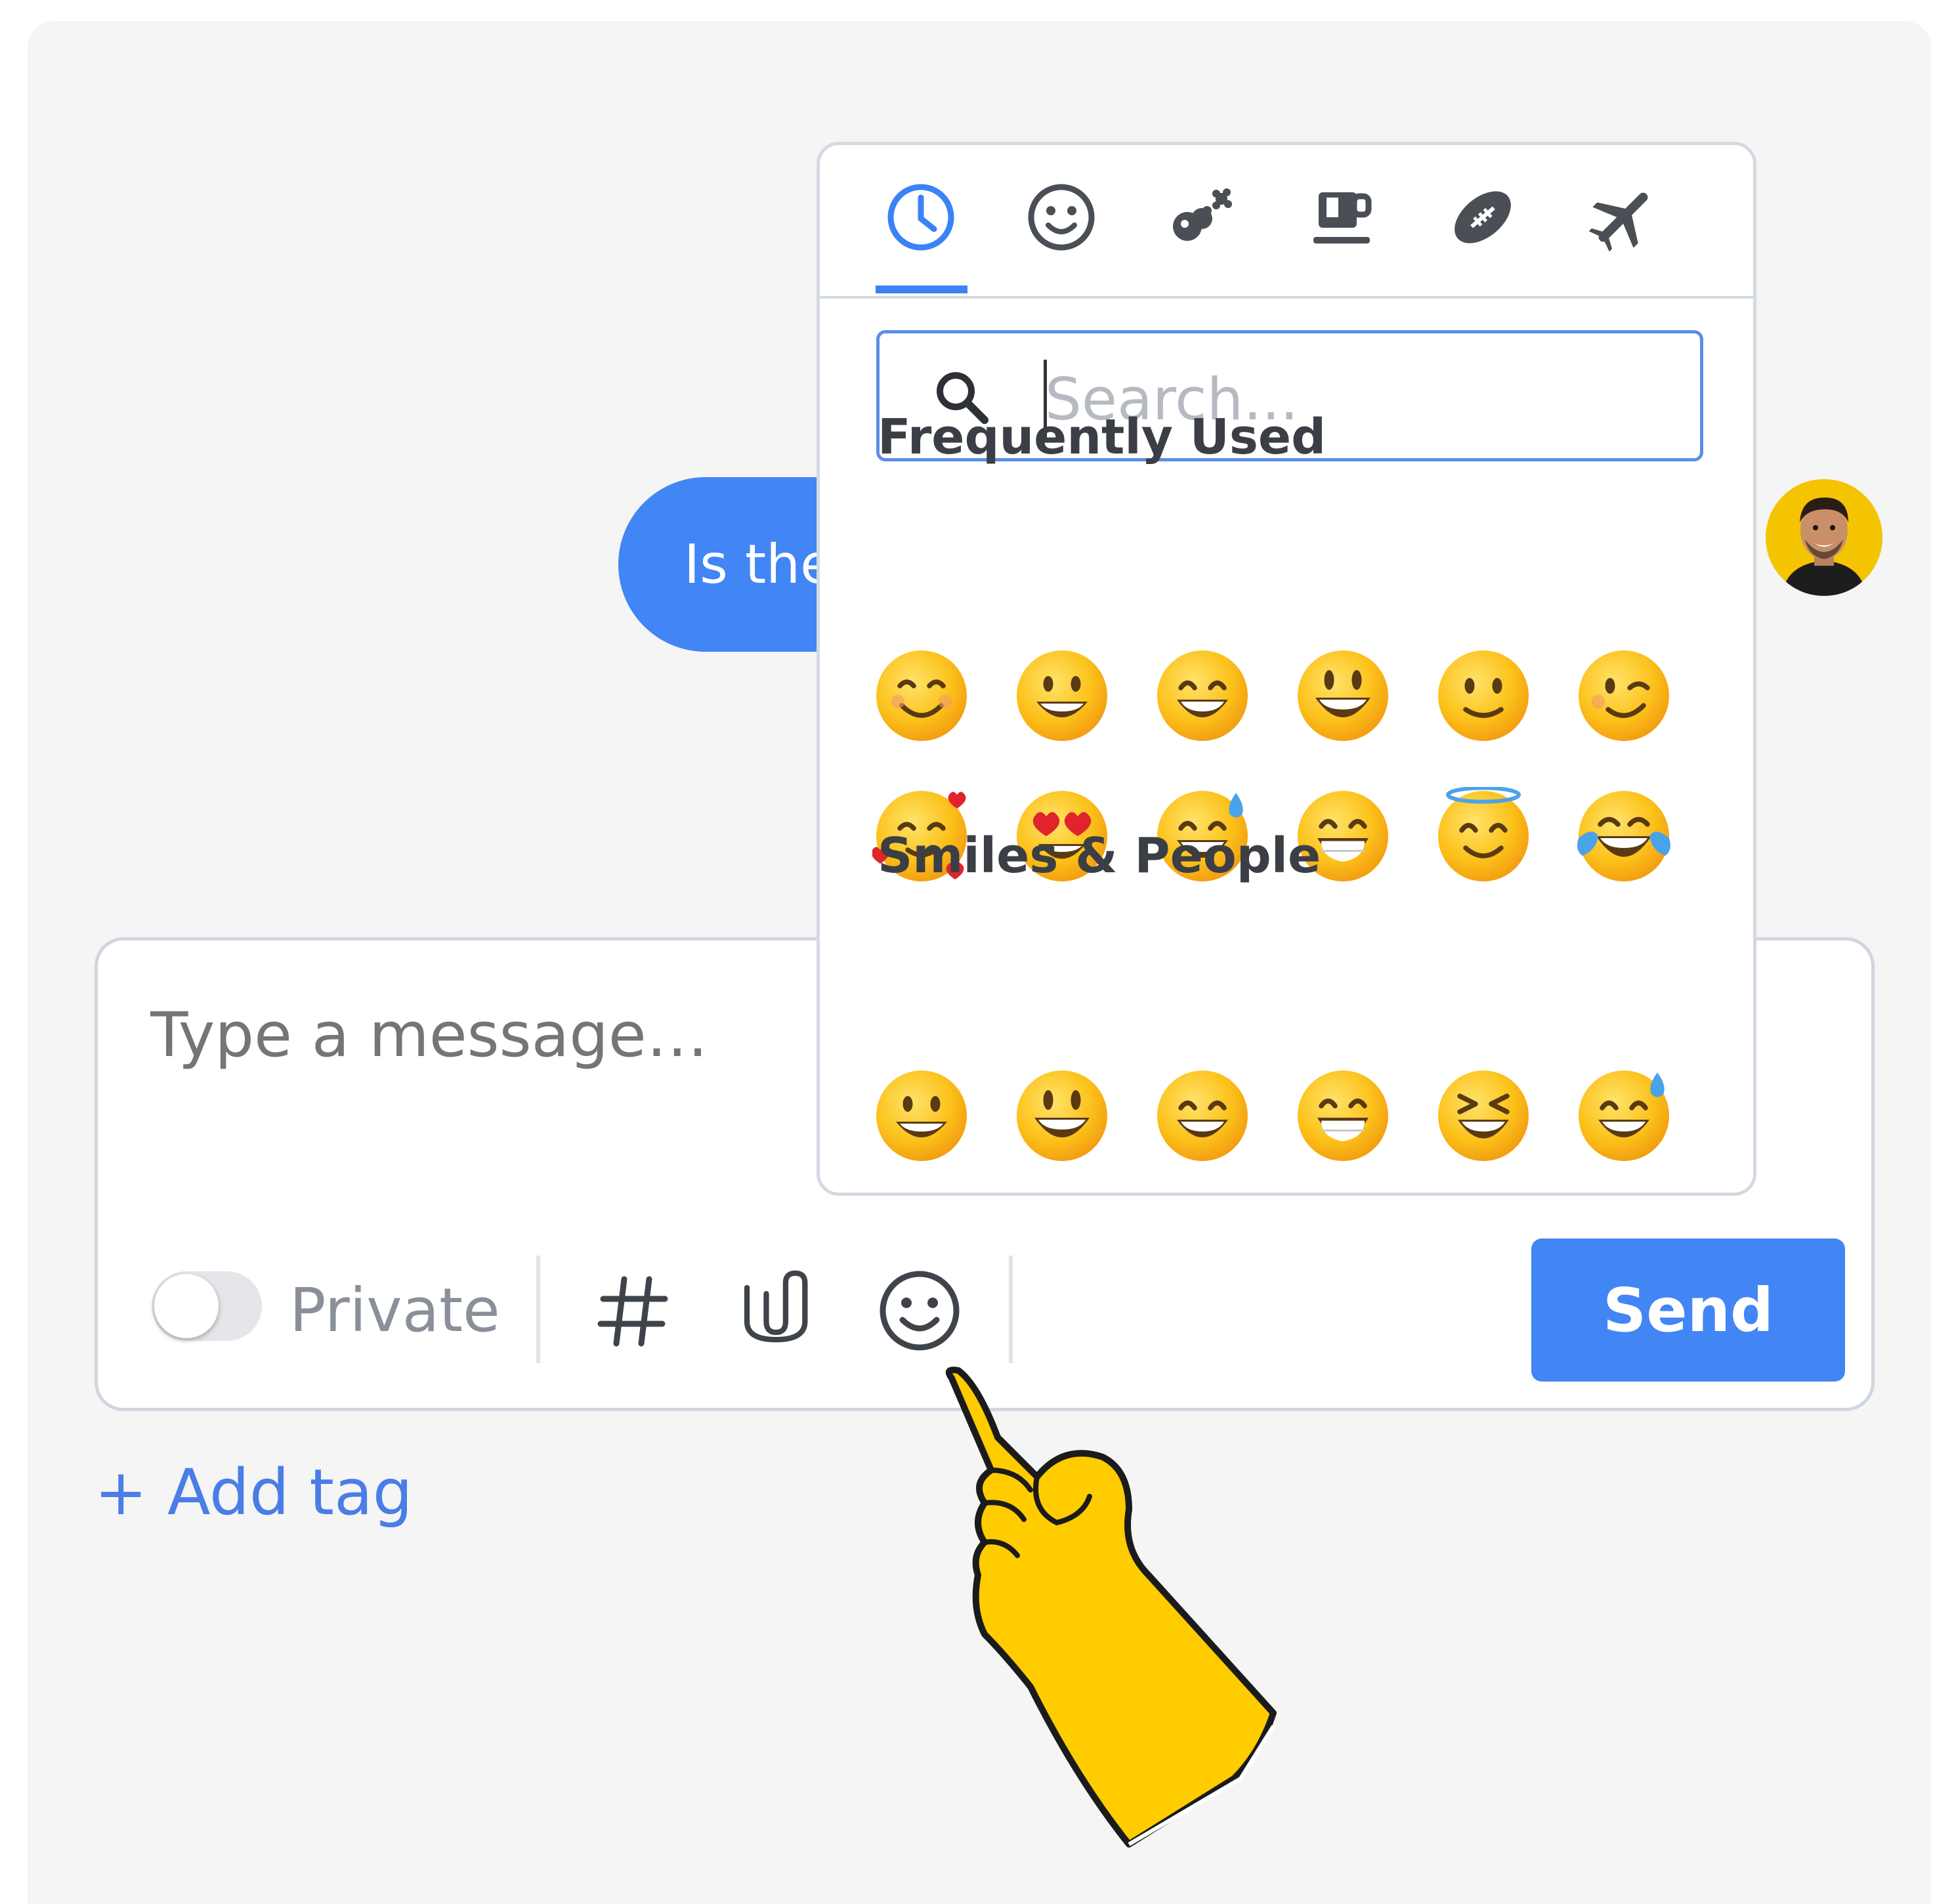  What do you see at coordinates (1482, 217) in the screenshot?
I see `football-icon` at bounding box center [1482, 217].